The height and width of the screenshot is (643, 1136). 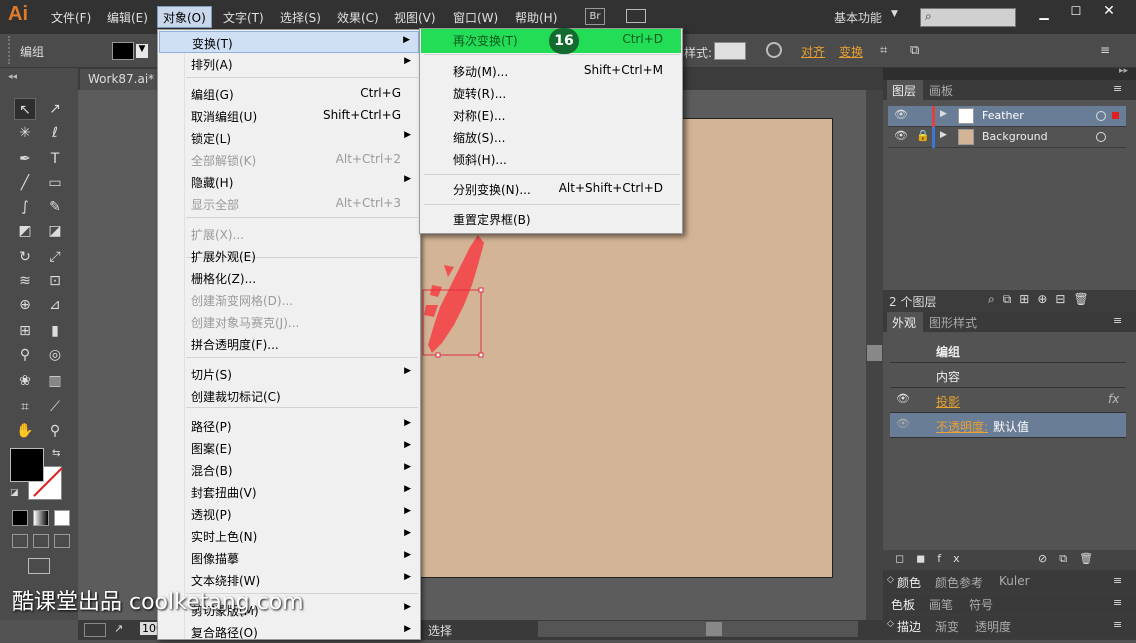 What do you see at coordinates (1109, 12) in the screenshot?
I see `close-button: ✕` at bounding box center [1109, 12].